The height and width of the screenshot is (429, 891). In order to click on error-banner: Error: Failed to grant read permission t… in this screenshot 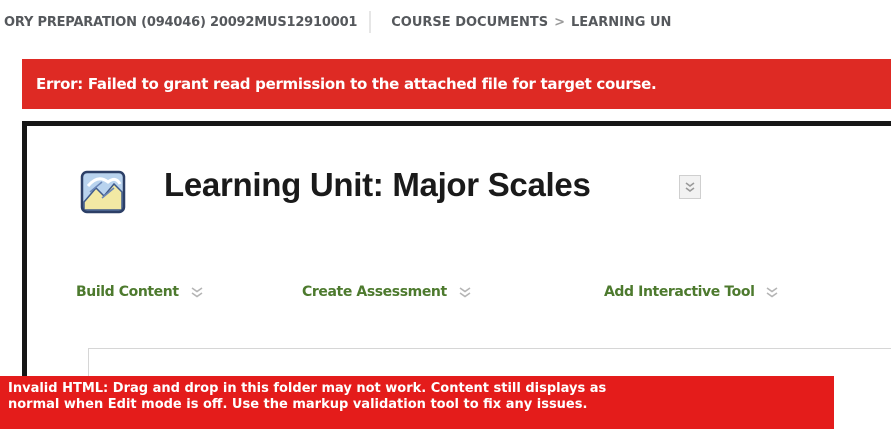, I will do `click(456, 84)`.